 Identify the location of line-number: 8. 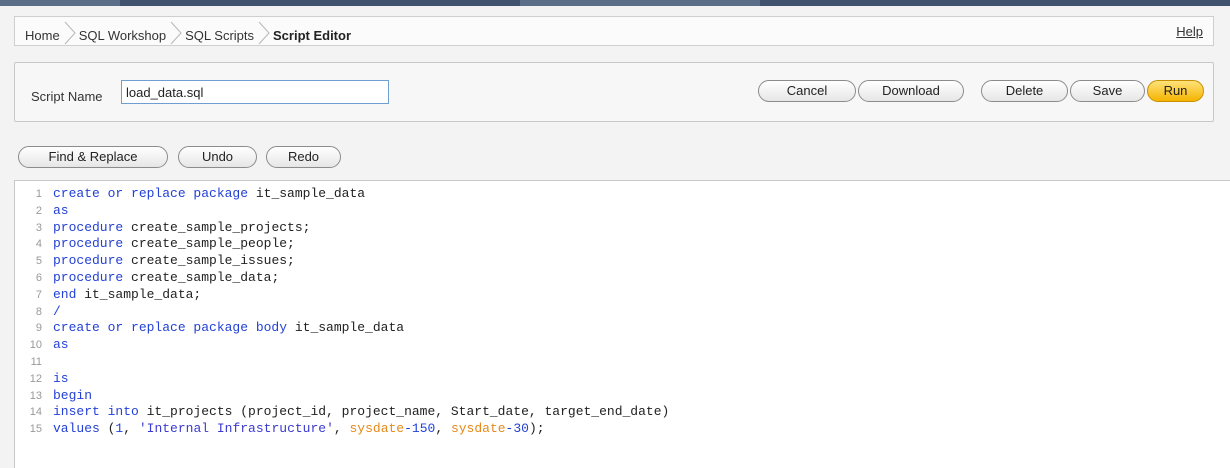
(38, 311).